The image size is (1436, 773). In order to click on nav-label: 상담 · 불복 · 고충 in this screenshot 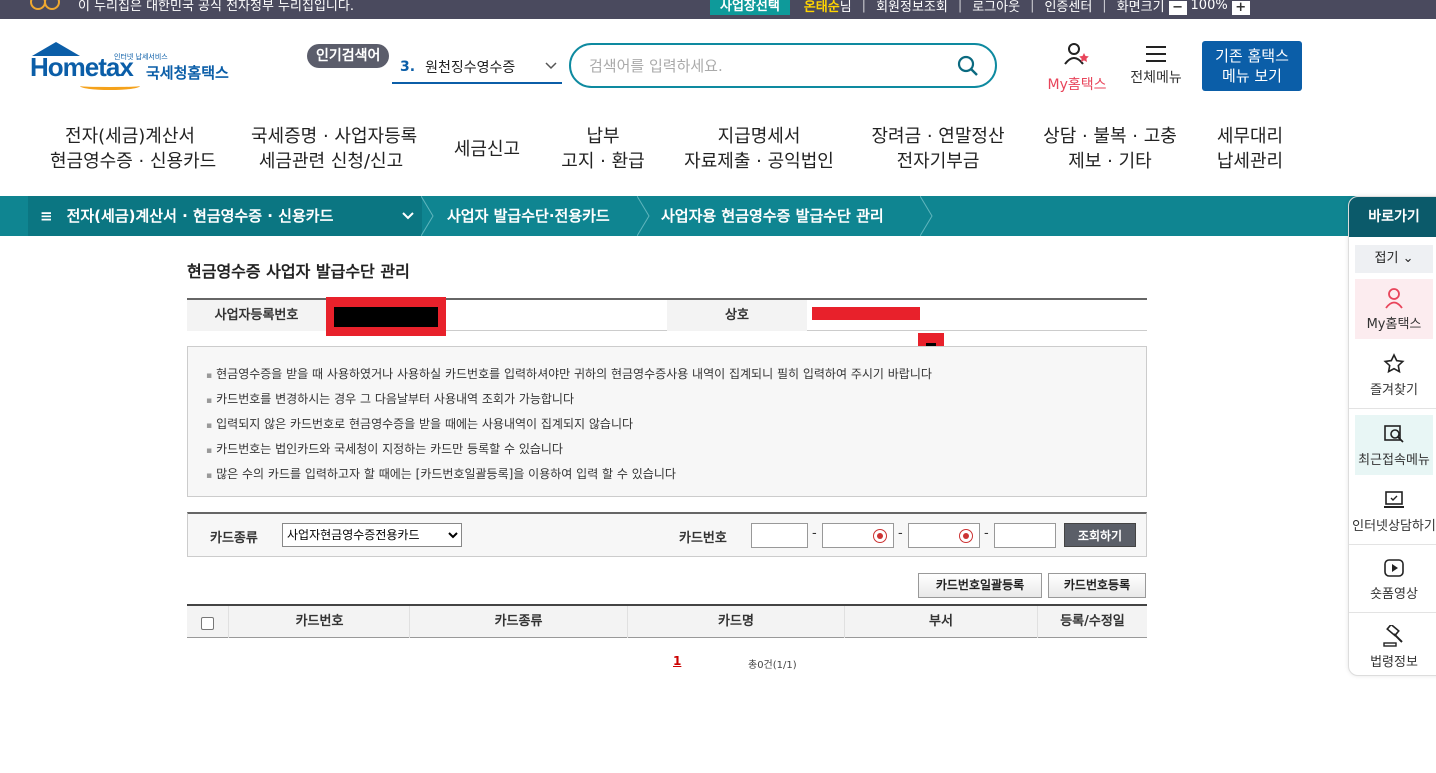, I will do `click(1110, 136)`.